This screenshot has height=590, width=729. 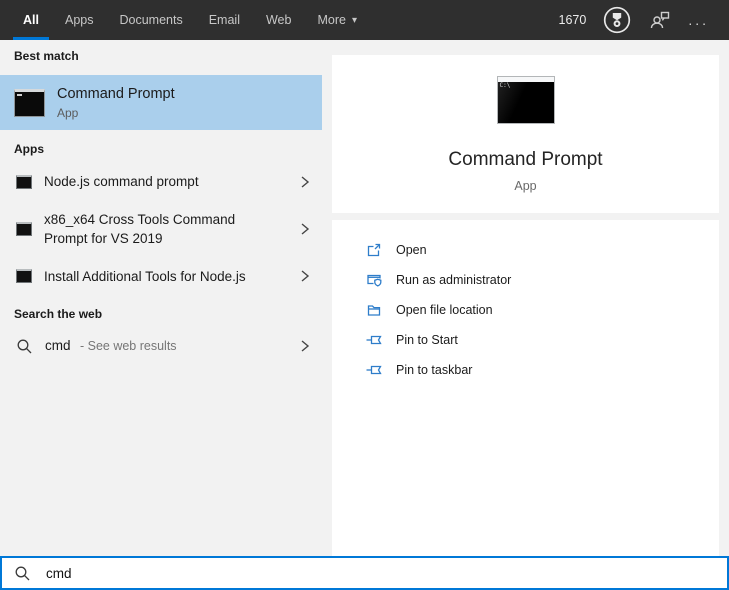 I want to click on tab-web: Web, so click(x=278, y=20).